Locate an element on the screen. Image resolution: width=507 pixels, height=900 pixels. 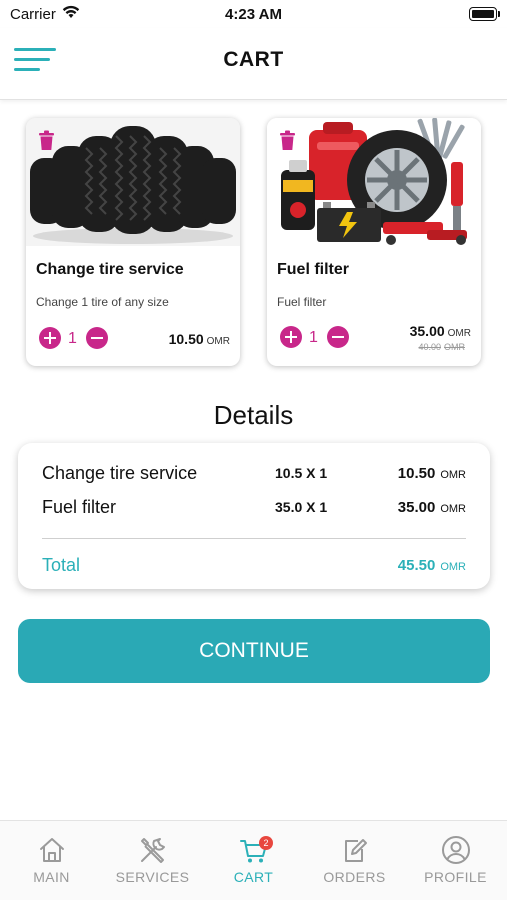
details-item-amount-value: 35.00 is located at coordinates (416, 507).